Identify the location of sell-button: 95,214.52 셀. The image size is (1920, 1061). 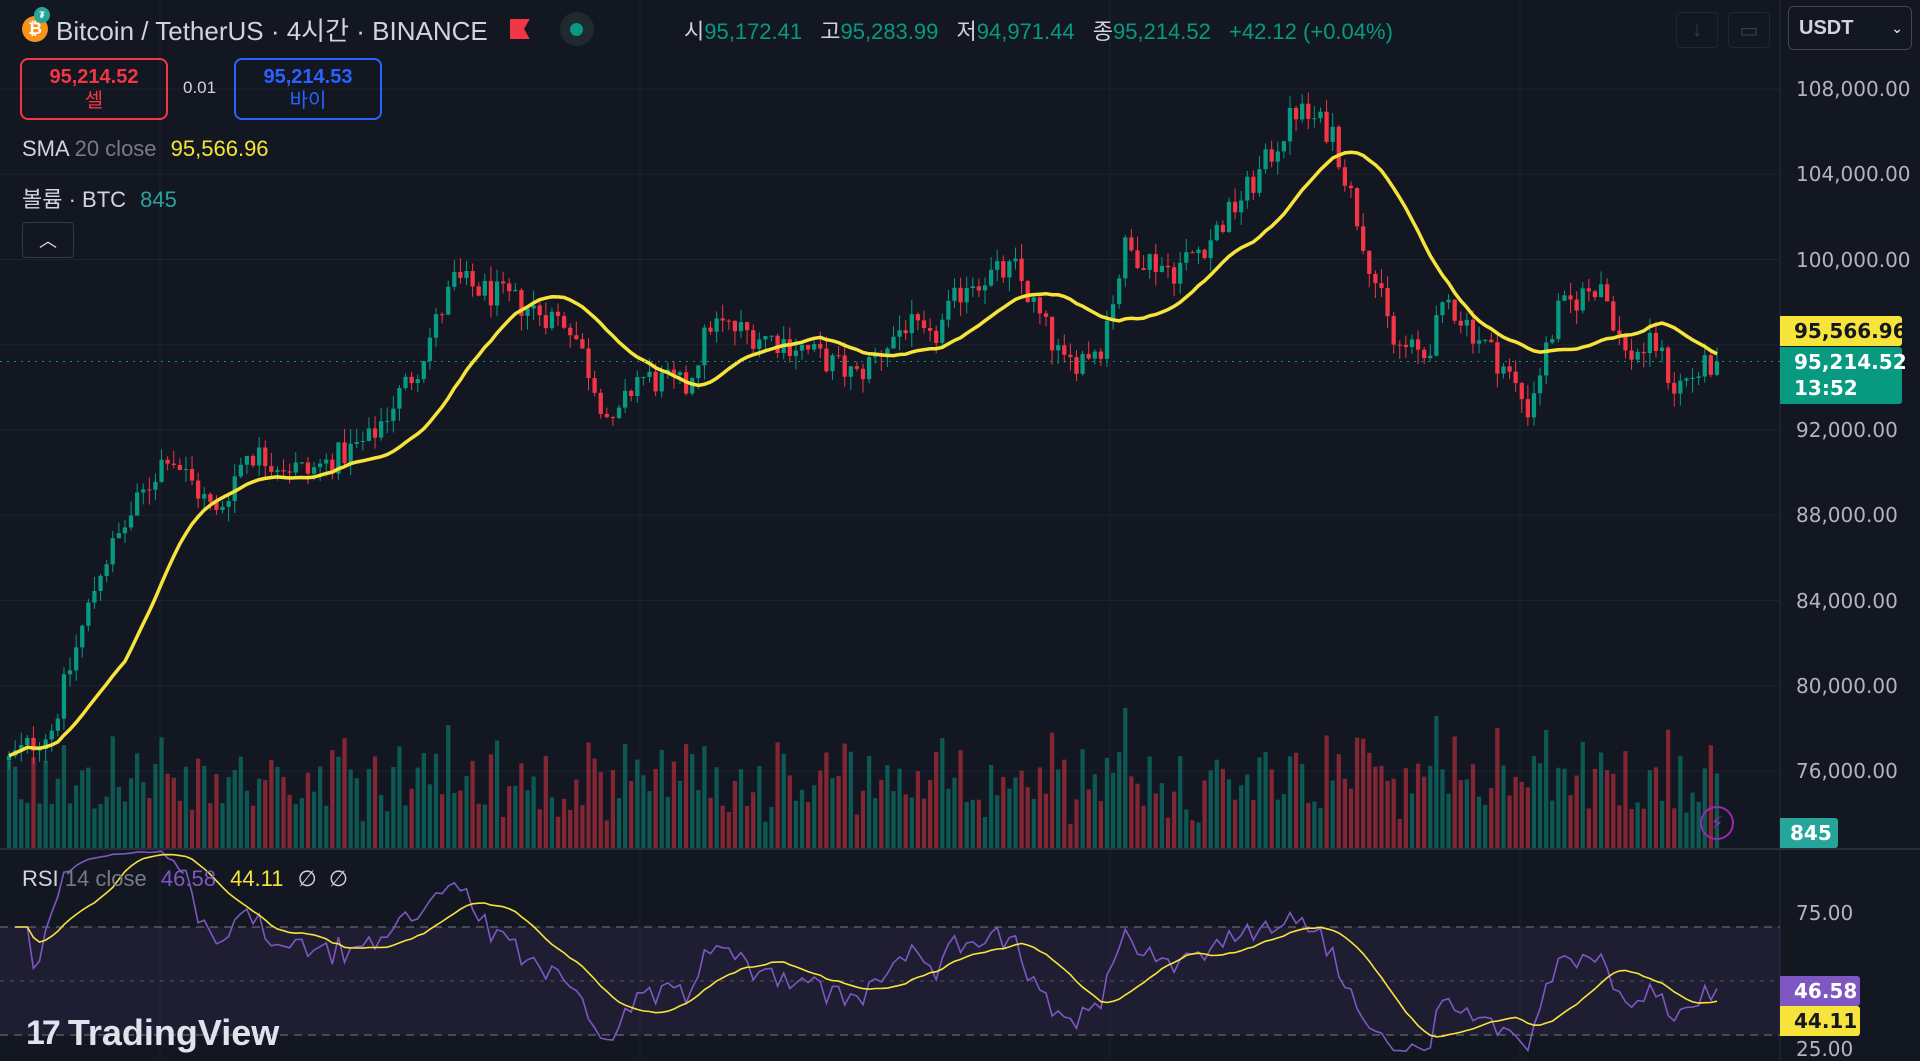
(94, 89).